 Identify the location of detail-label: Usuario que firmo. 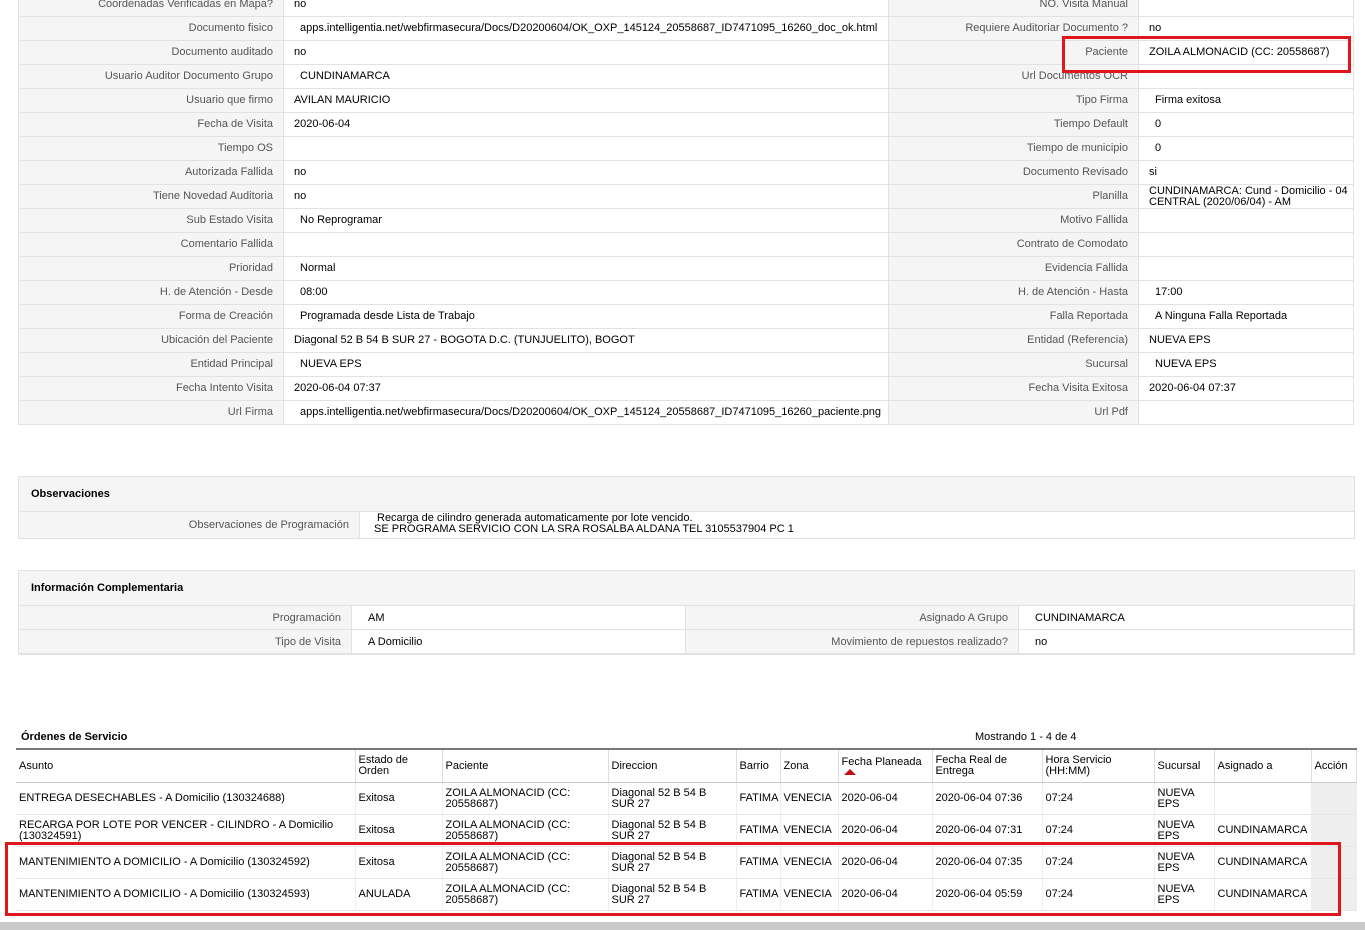
(151, 101).